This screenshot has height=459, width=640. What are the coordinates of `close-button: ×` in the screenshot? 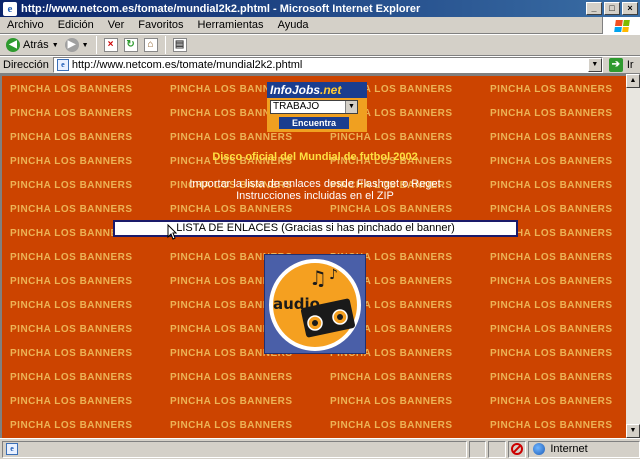 It's located at (630, 8).